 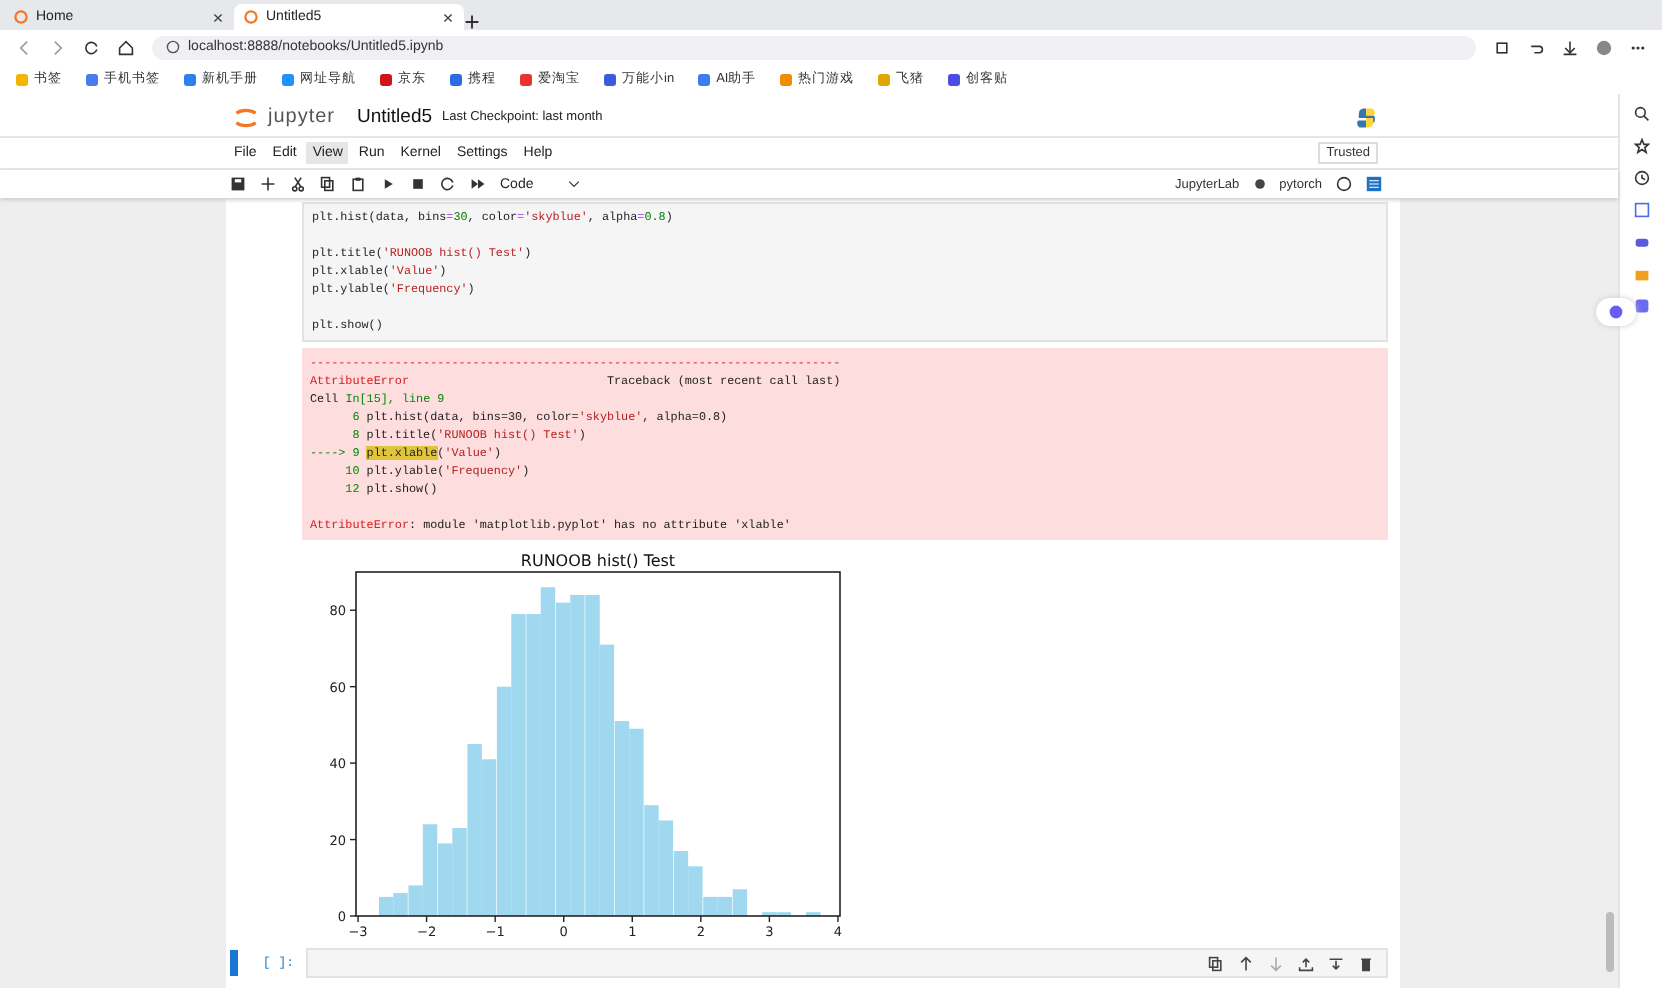 I want to click on forward-icon, so click(x=58, y=47).